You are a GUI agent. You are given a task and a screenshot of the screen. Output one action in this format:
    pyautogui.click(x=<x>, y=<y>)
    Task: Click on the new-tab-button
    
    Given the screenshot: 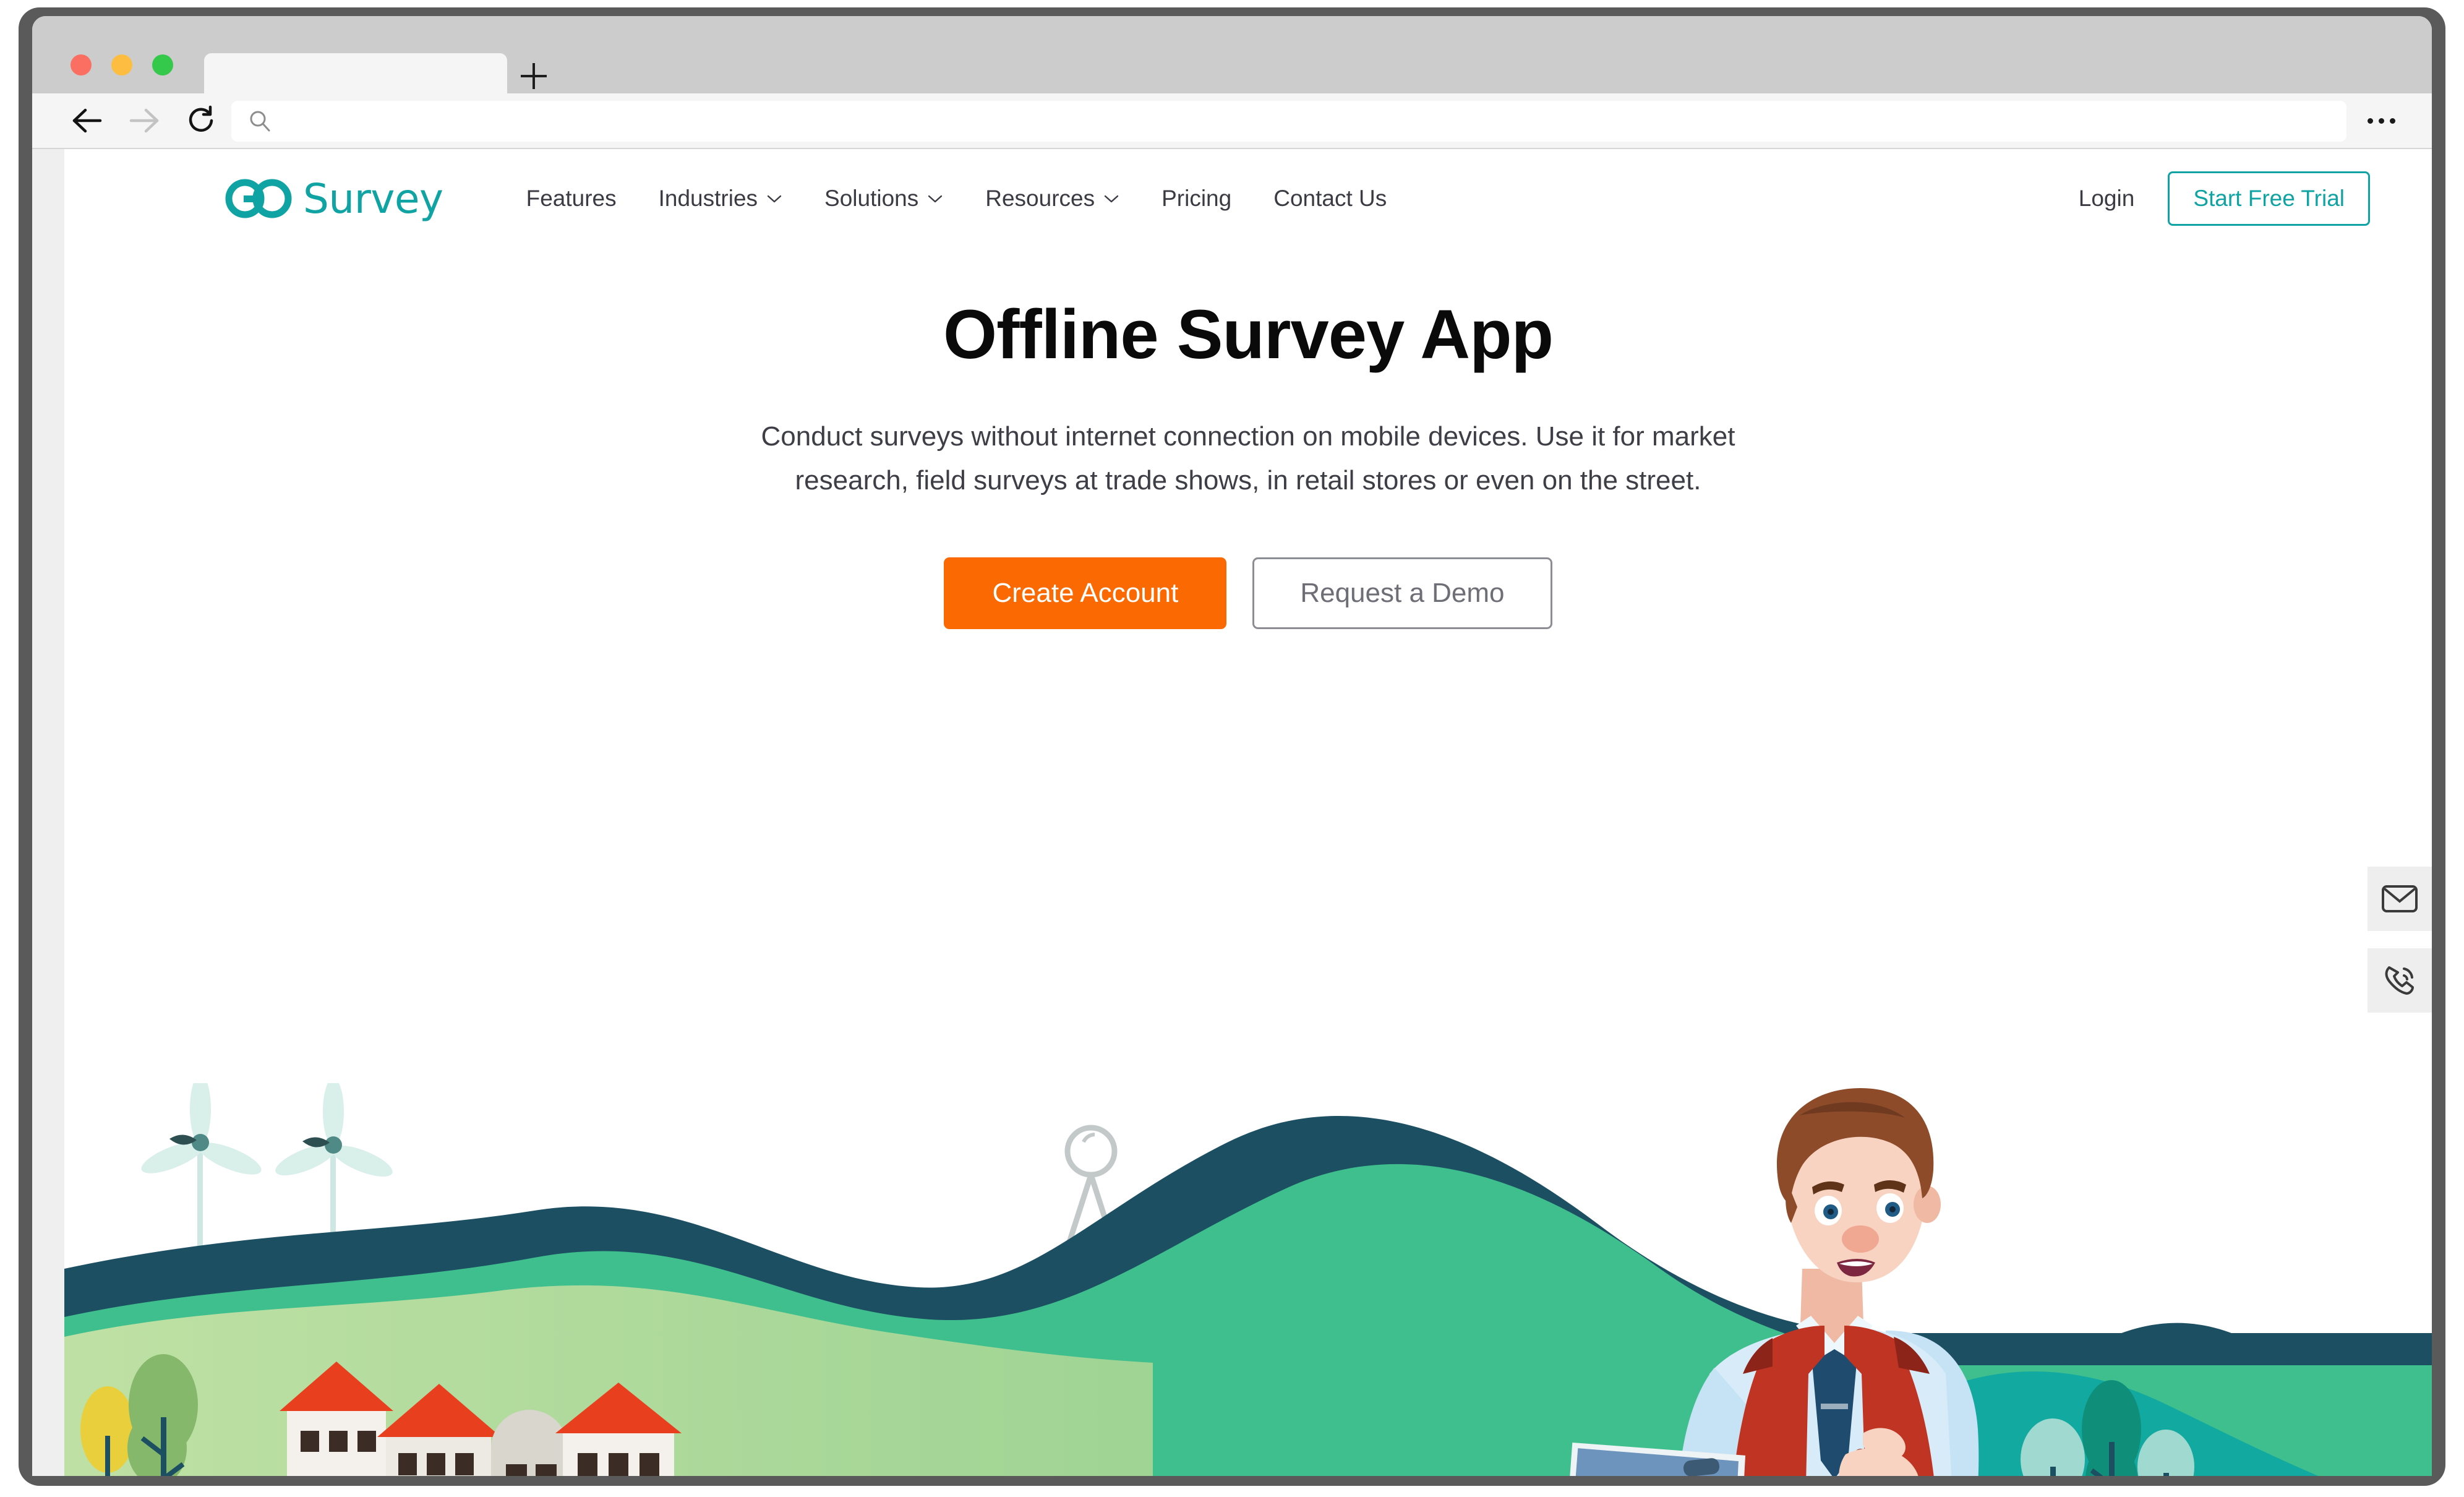 What is the action you would take?
    pyautogui.click(x=534, y=76)
    